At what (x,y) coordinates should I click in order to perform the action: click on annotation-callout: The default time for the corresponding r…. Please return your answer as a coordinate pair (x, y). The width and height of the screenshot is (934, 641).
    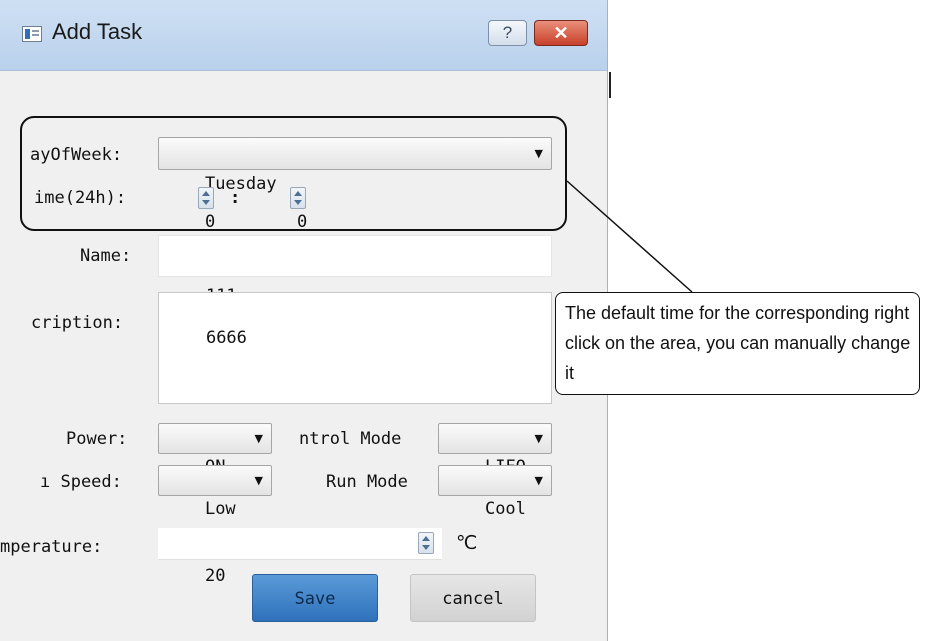
    Looking at the image, I should click on (737, 343).